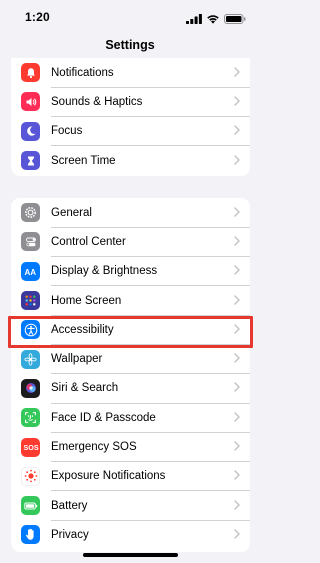  What do you see at coordinates (130, 506) in the screenshot?
I see `settings-row-battery: Battery` at bounding box center [130, 506].